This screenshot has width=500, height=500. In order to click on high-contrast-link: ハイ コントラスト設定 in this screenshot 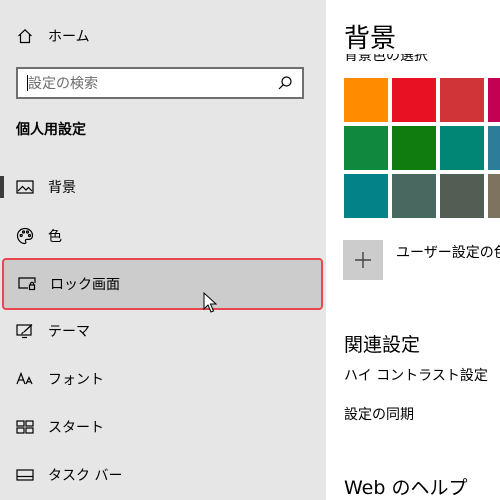, I will do `click(416, 375)`.